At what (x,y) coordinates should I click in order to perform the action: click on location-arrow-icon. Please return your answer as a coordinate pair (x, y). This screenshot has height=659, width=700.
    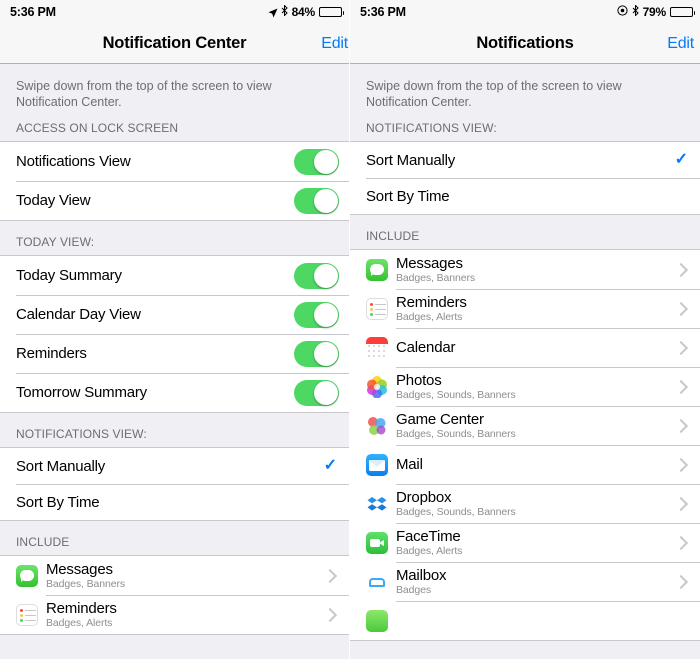
    Looking at the image, I should click on (273, 12).